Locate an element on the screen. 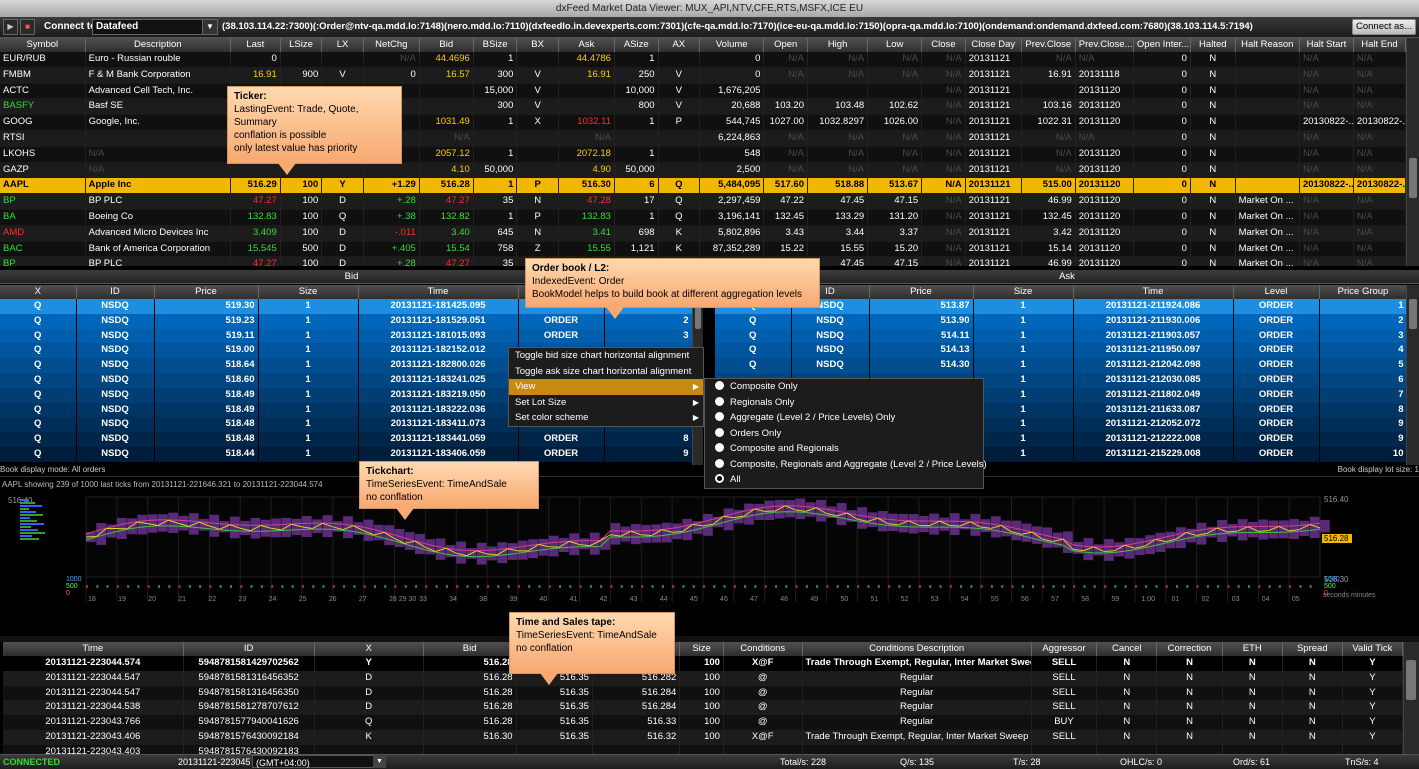 This screenshot has width=1419, height=769. table-row: Q NSDQ 519.23 1 20131121-181529.051 ORDER 2 is located at coordinates (346, 321).